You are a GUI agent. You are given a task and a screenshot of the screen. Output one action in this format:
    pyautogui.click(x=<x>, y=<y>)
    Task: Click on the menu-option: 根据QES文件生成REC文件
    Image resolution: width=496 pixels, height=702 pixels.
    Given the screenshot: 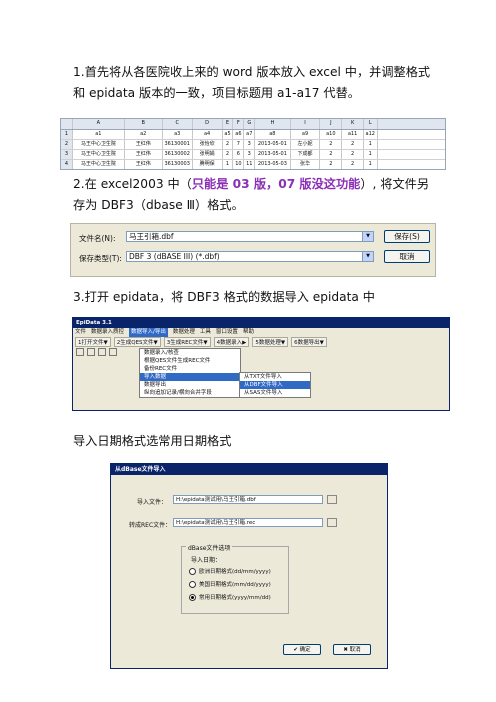 What is the action you would take?
    pyautogui.click(x=190, y=361)
    